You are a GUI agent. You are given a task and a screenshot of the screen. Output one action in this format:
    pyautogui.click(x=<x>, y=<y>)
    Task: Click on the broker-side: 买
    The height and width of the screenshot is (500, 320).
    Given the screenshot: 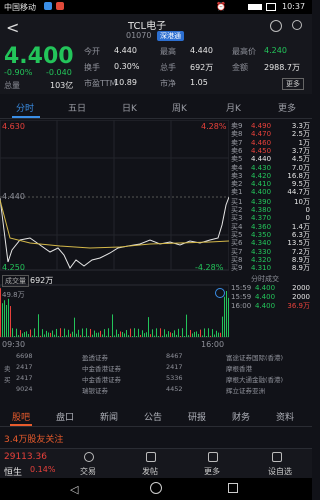 What is the action you would take?
    pyautogui.click(x=7, y=380)
    